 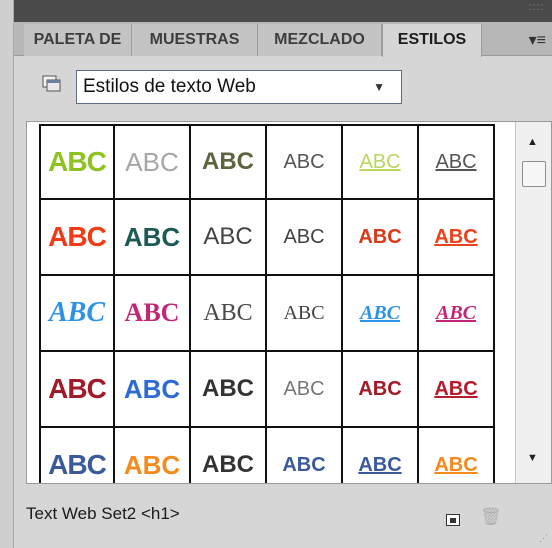 What do you see at coordinates (379, 87) in the screenshot?
I see `chevron-down-icon: ▼` at bounding box center [379, 87].